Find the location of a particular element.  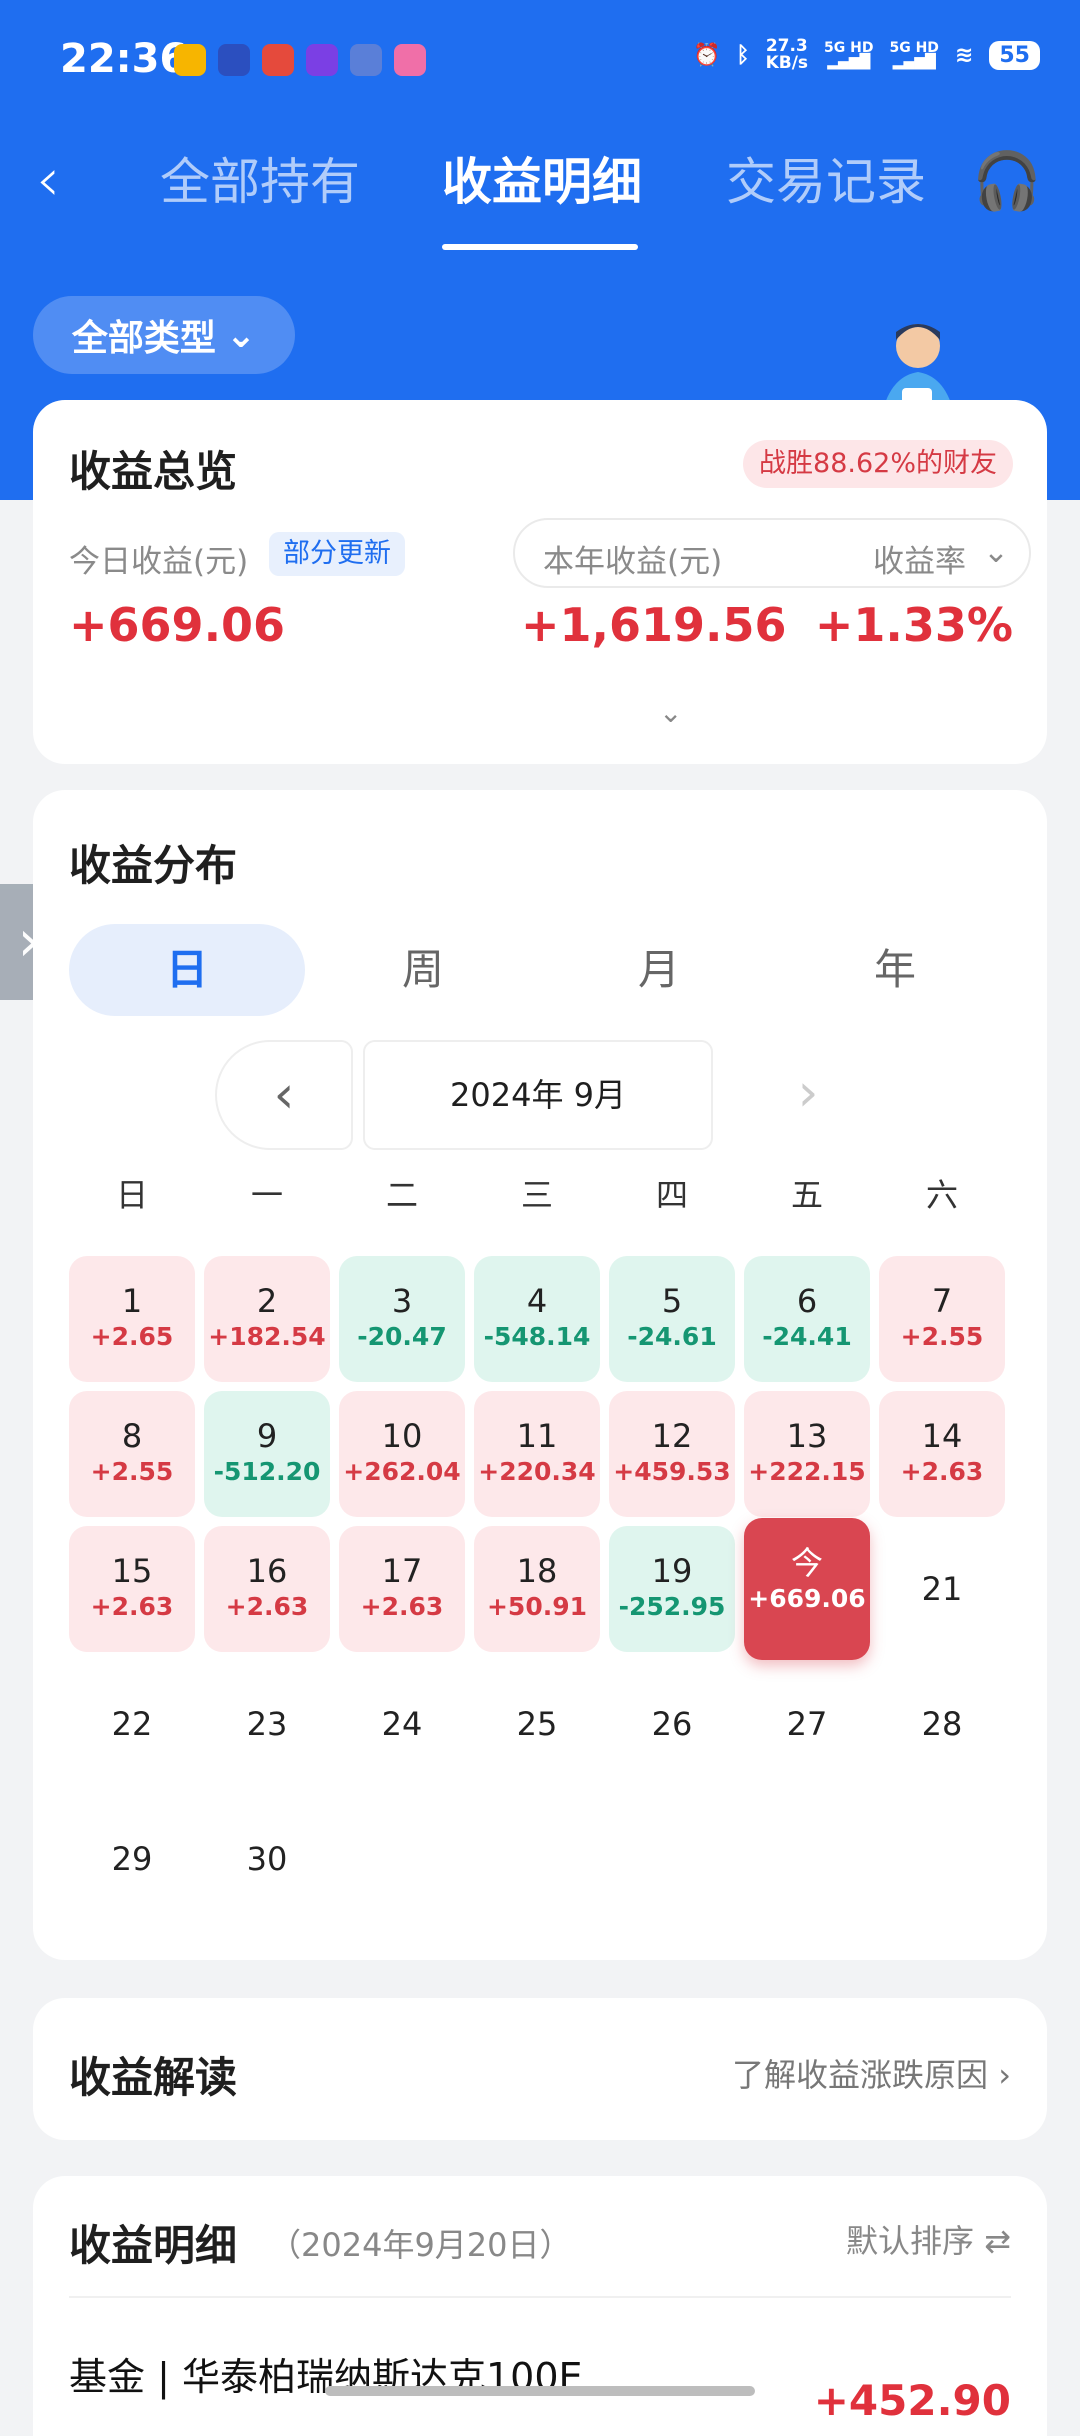

calendar-day: 16 +2.63 is located at coordinates (267, 1589).